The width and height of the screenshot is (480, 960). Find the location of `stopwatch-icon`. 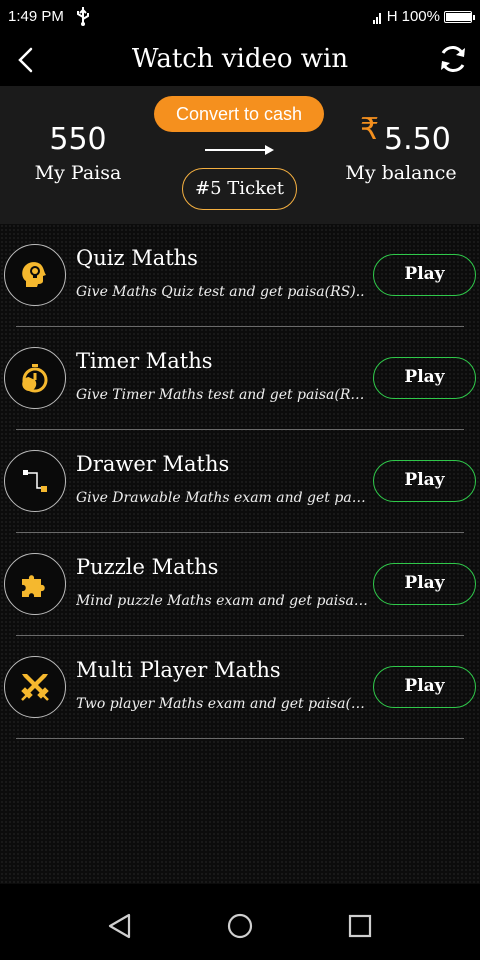

stopwatch-icon is located at coordinates (35, 378).